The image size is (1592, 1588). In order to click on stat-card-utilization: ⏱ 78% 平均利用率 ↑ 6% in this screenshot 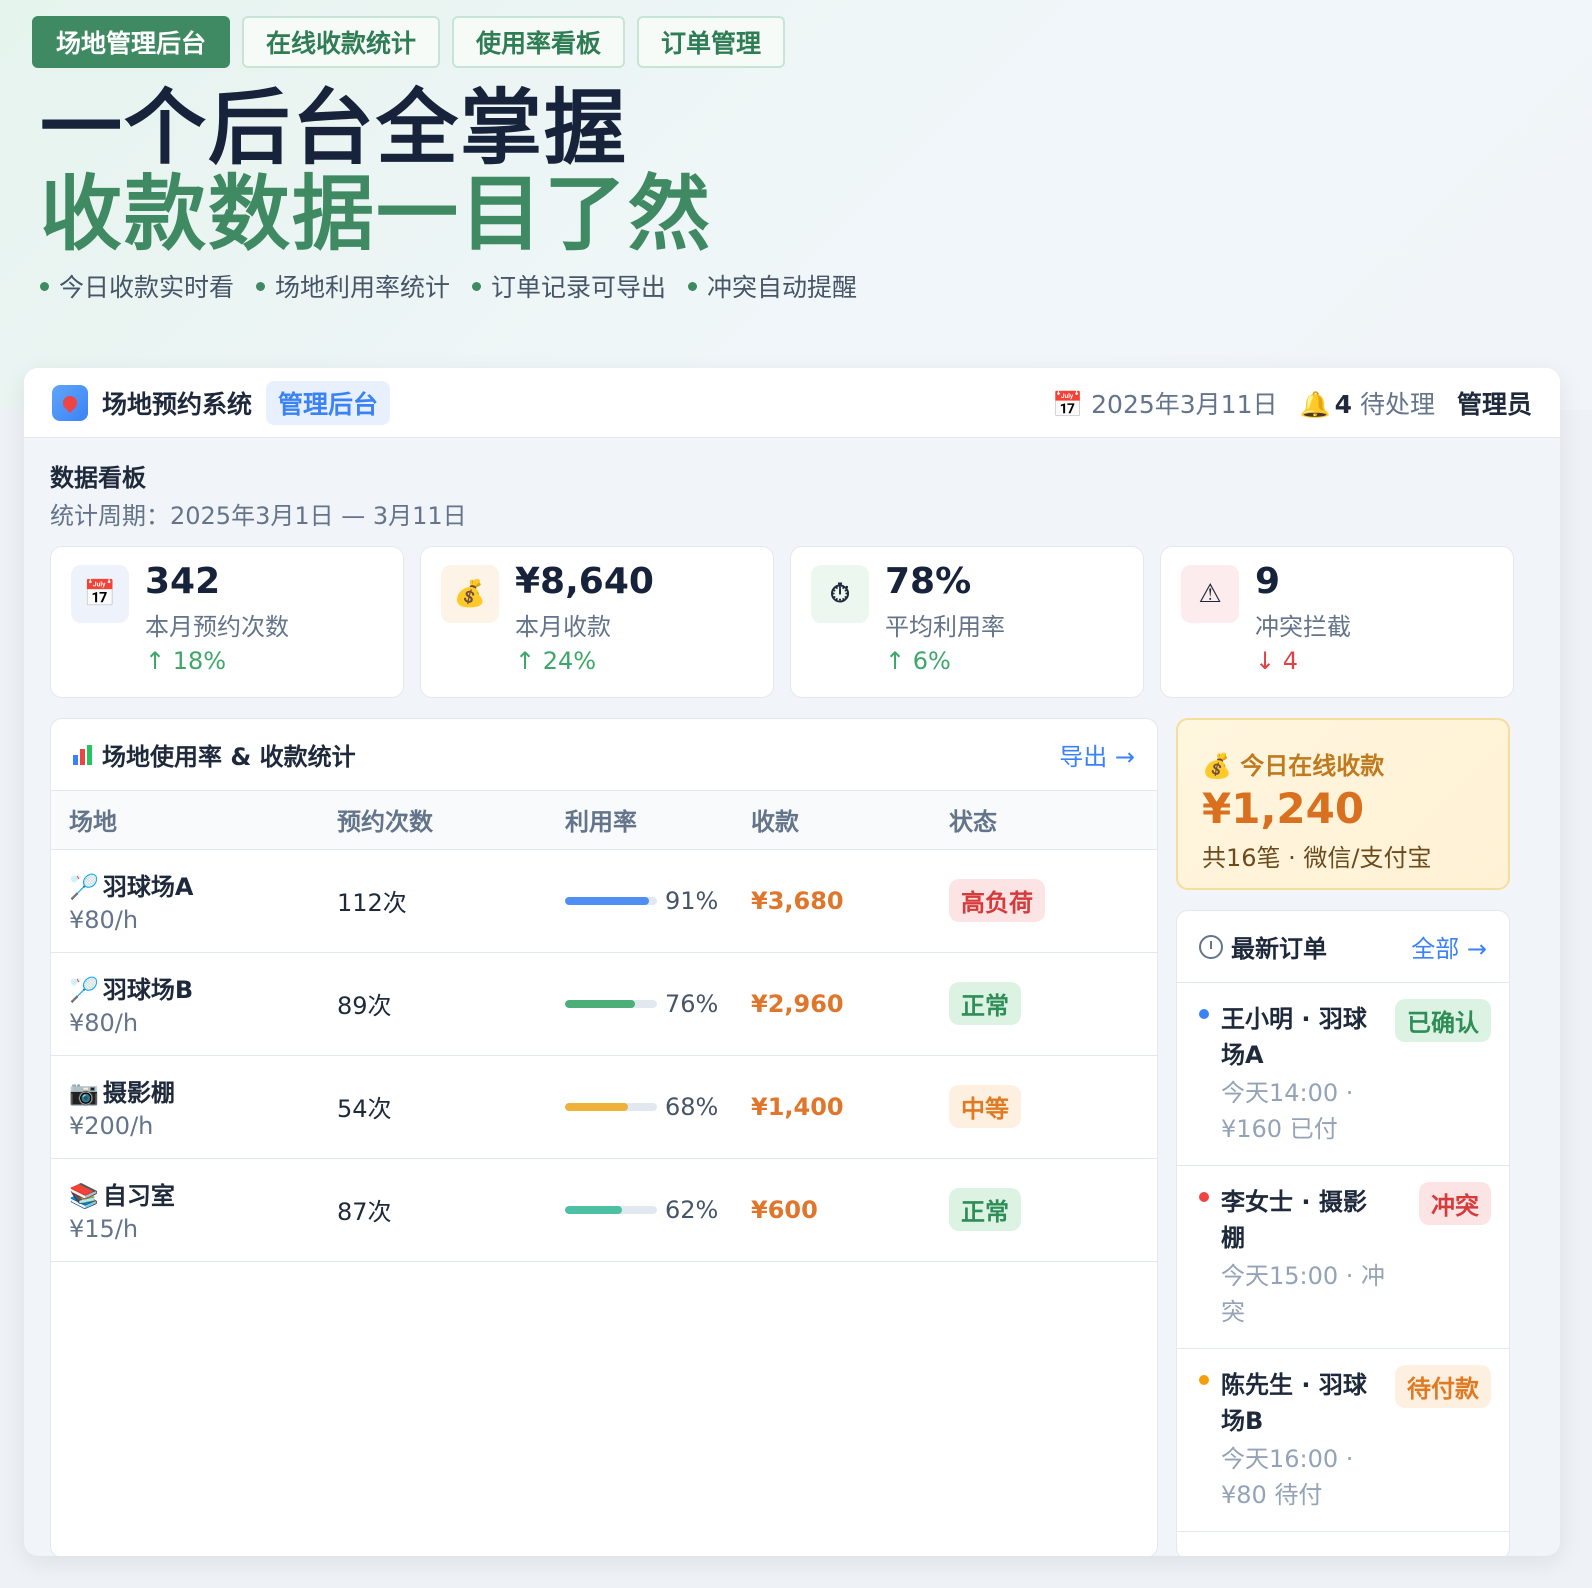, I will do `click(967, 622)`.